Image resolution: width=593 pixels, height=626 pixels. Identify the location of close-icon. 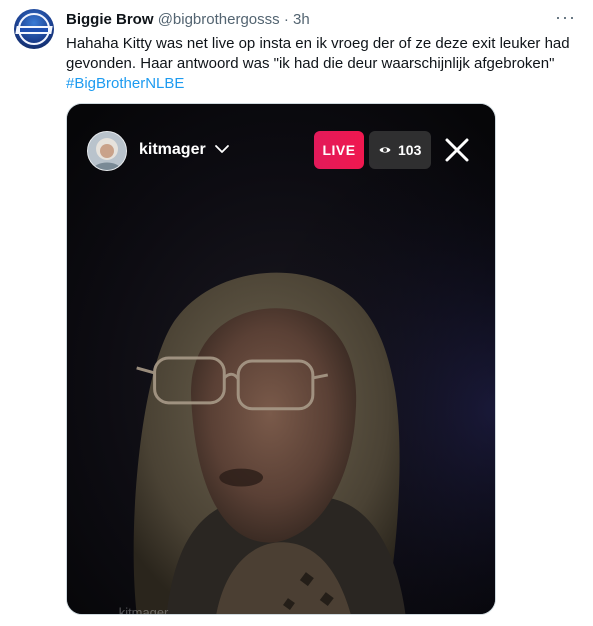
(457, 150).